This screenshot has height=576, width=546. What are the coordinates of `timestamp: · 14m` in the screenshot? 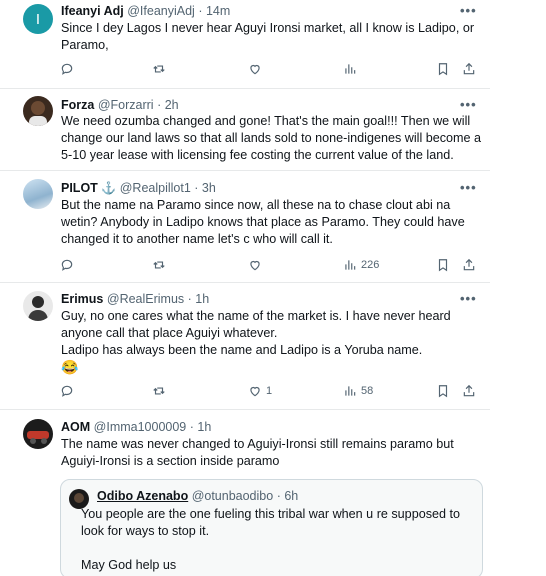 It's located at (214, 11).